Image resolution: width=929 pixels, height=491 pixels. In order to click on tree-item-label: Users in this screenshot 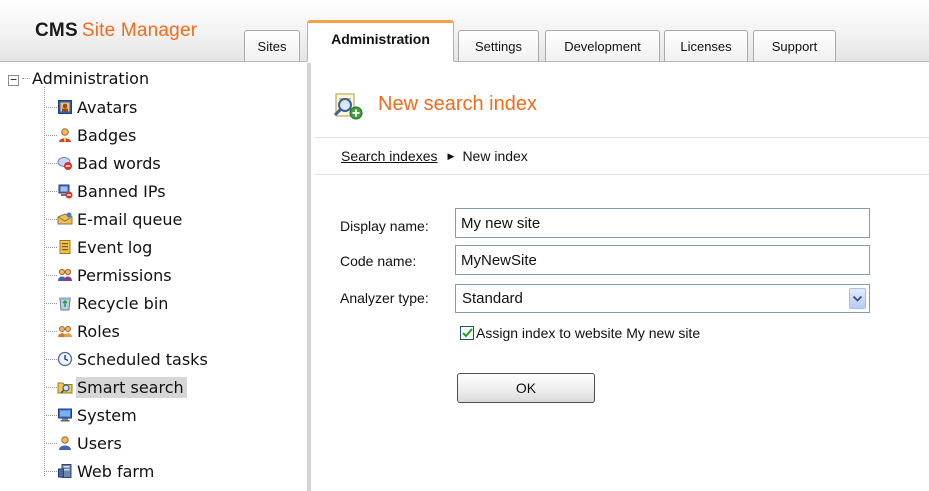, I will do `click(99, 443)`.